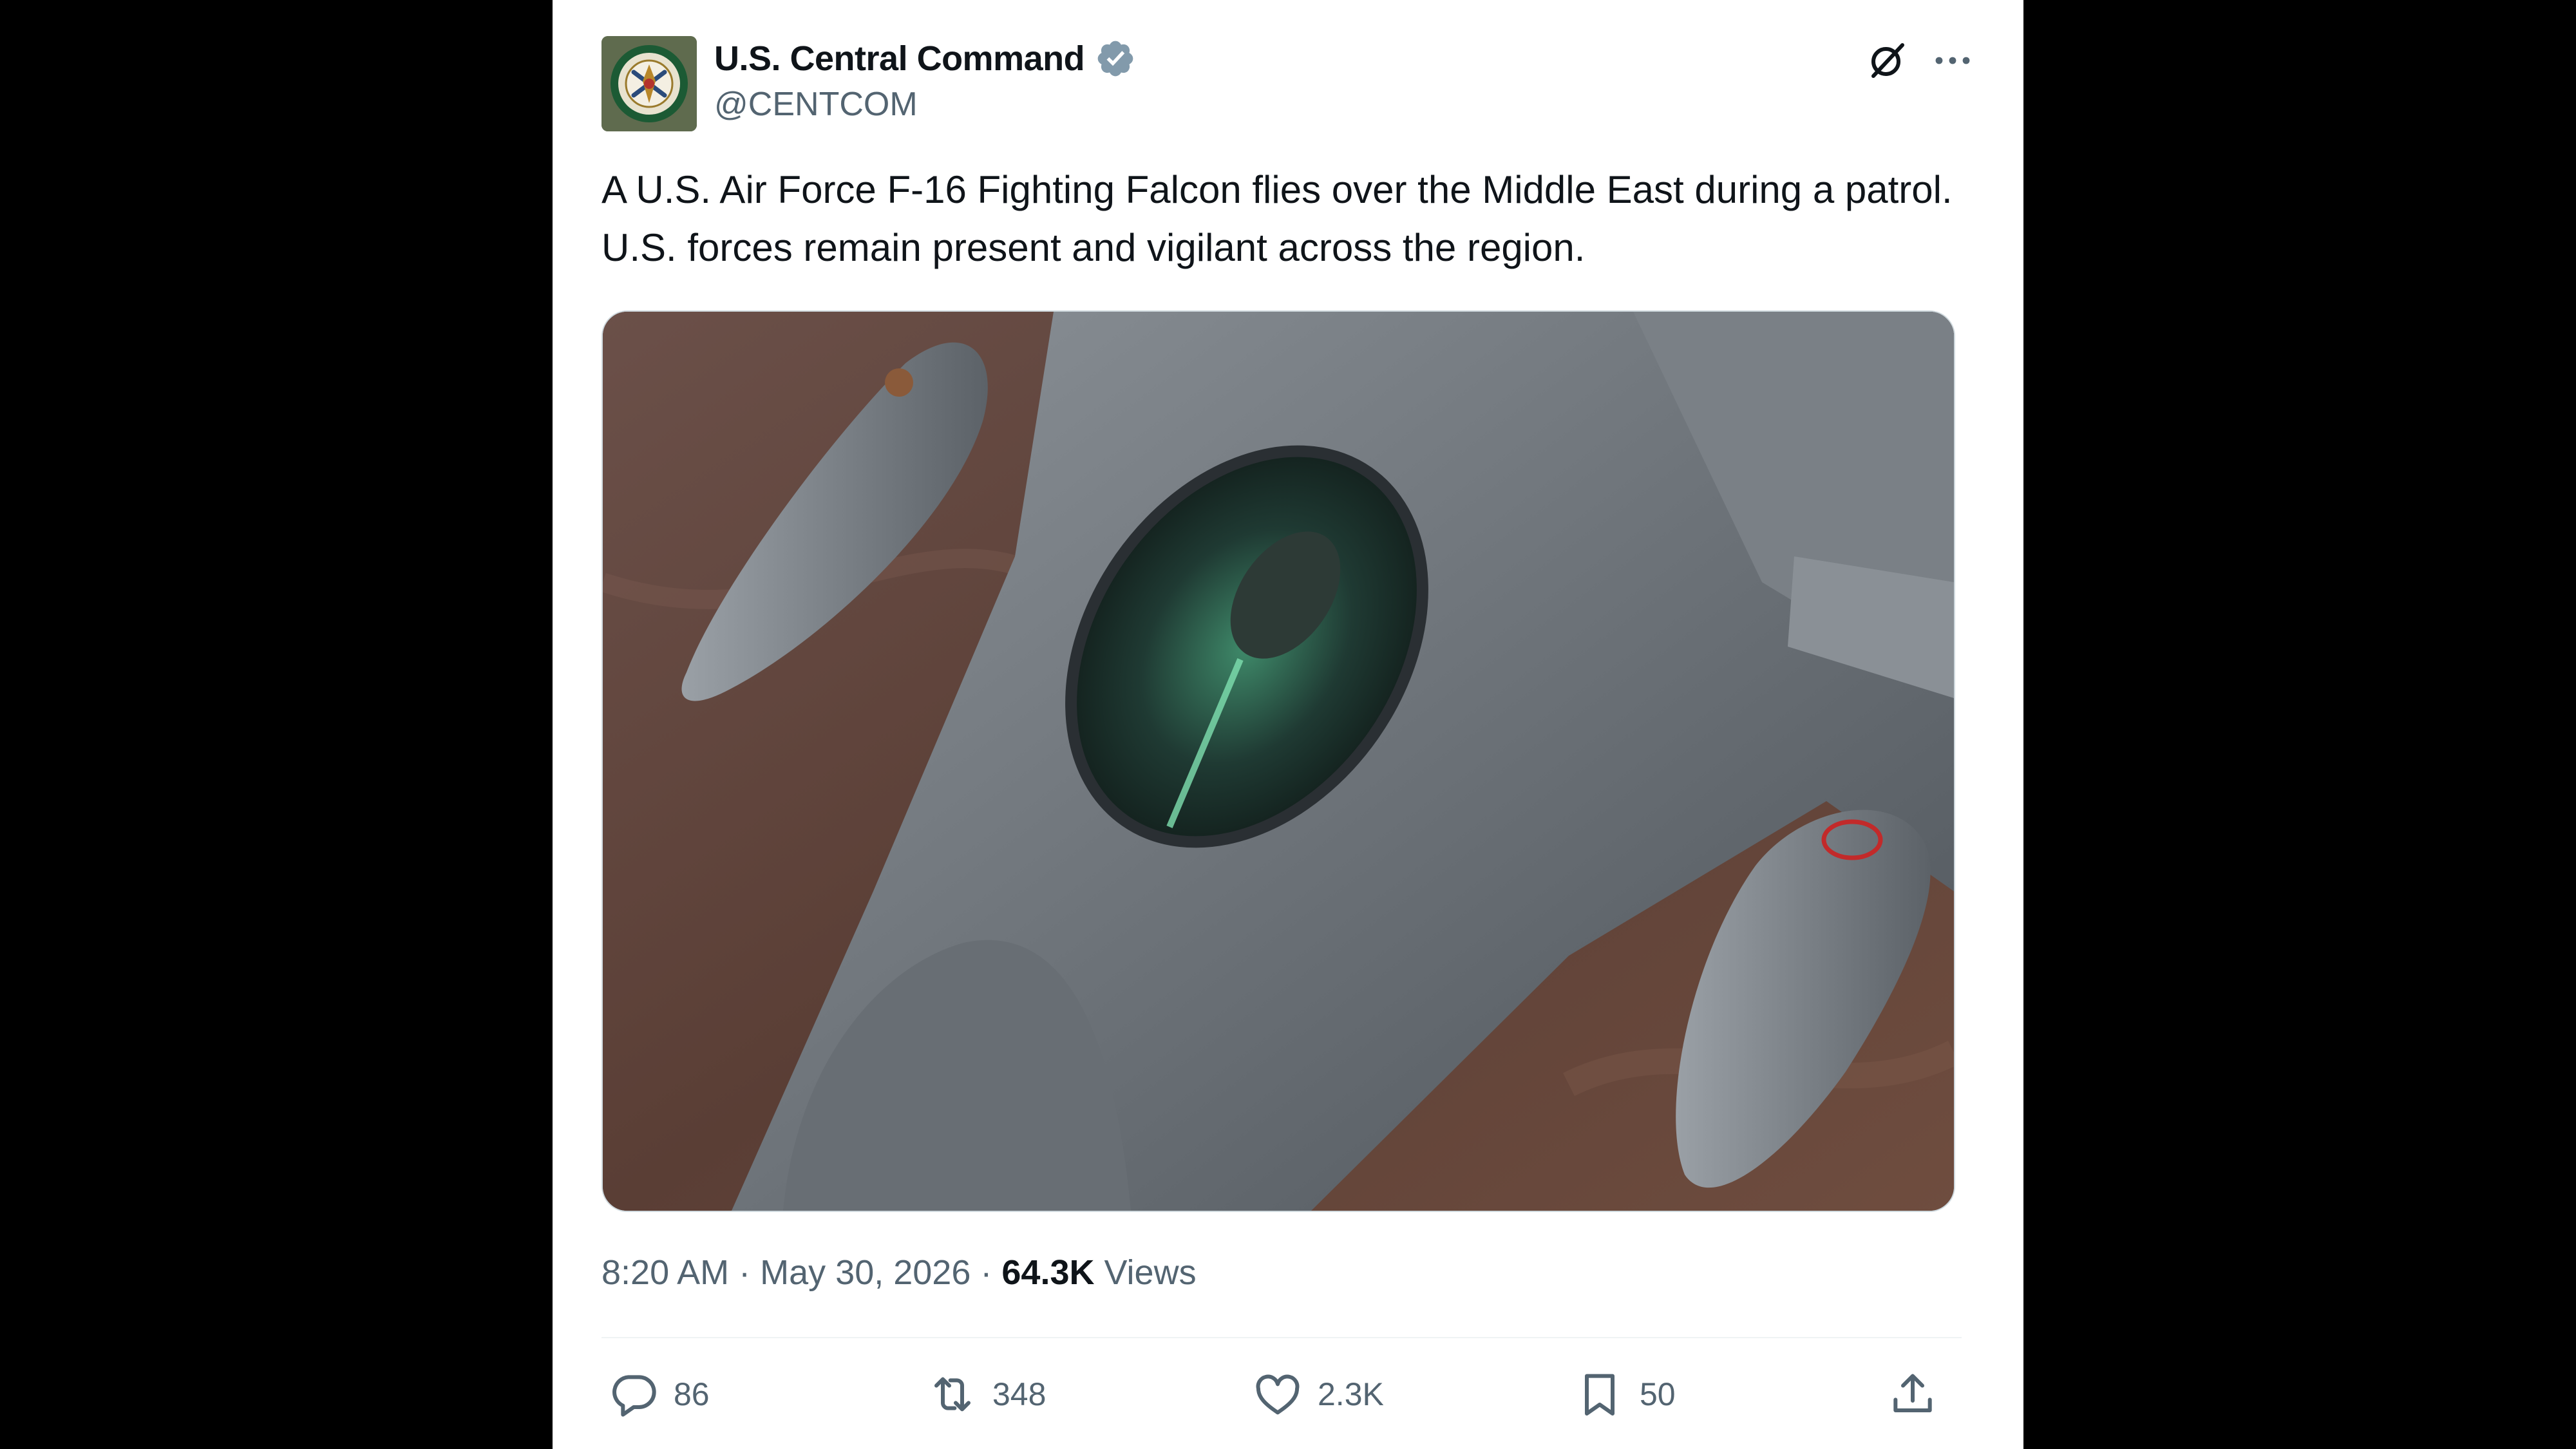 Image resolution: width=2576 pixels, height=1449 pixels. I want to click on post-time: 8:20 AM, so click(665, 1272).